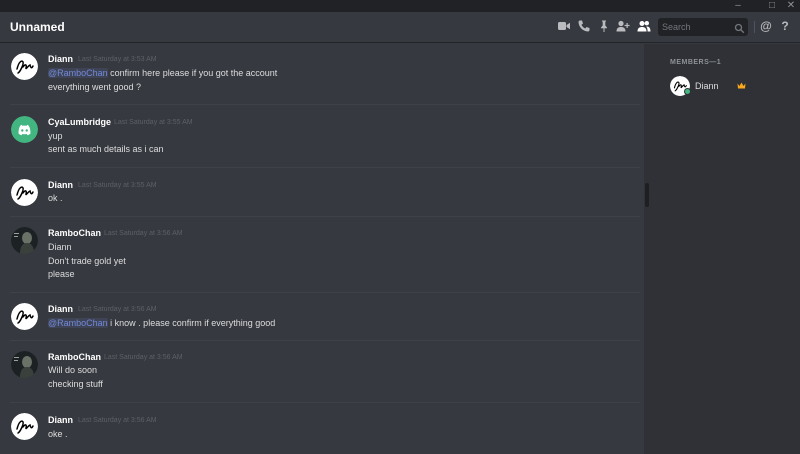  What do you see at coordinates (739, 27) in the screenshot?
I see `search-icon` at bounding box center [739, 27].